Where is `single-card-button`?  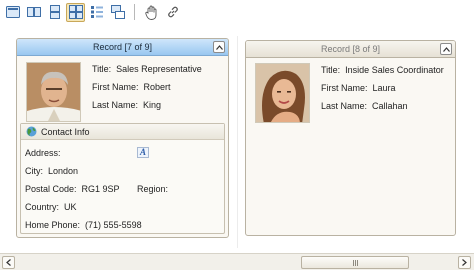 single-card-button is located at coordinates (12, 12).